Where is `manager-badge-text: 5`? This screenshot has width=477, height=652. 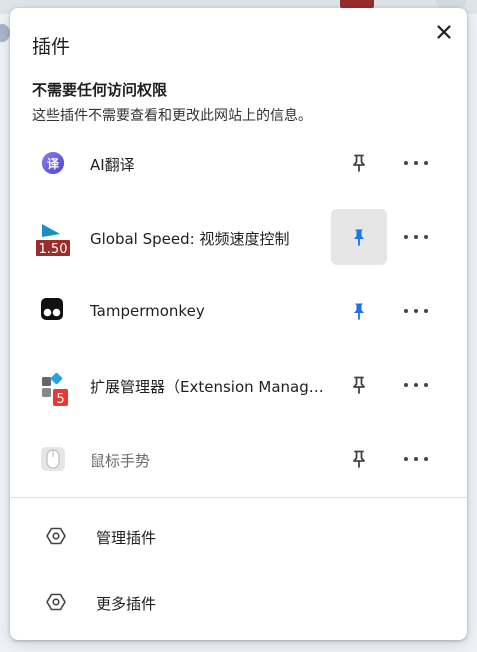
manager-badge-text: 5 is located at coordinates (60, 399).